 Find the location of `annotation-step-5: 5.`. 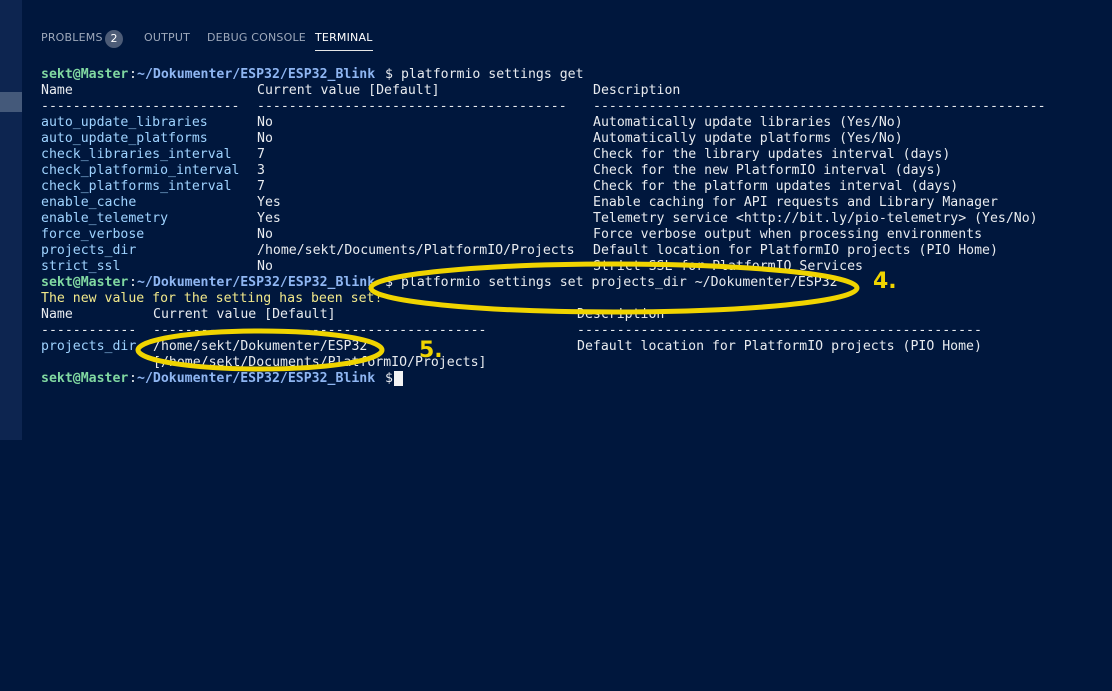

annotation-step-5: 5. is located at coordinates (431, 350).